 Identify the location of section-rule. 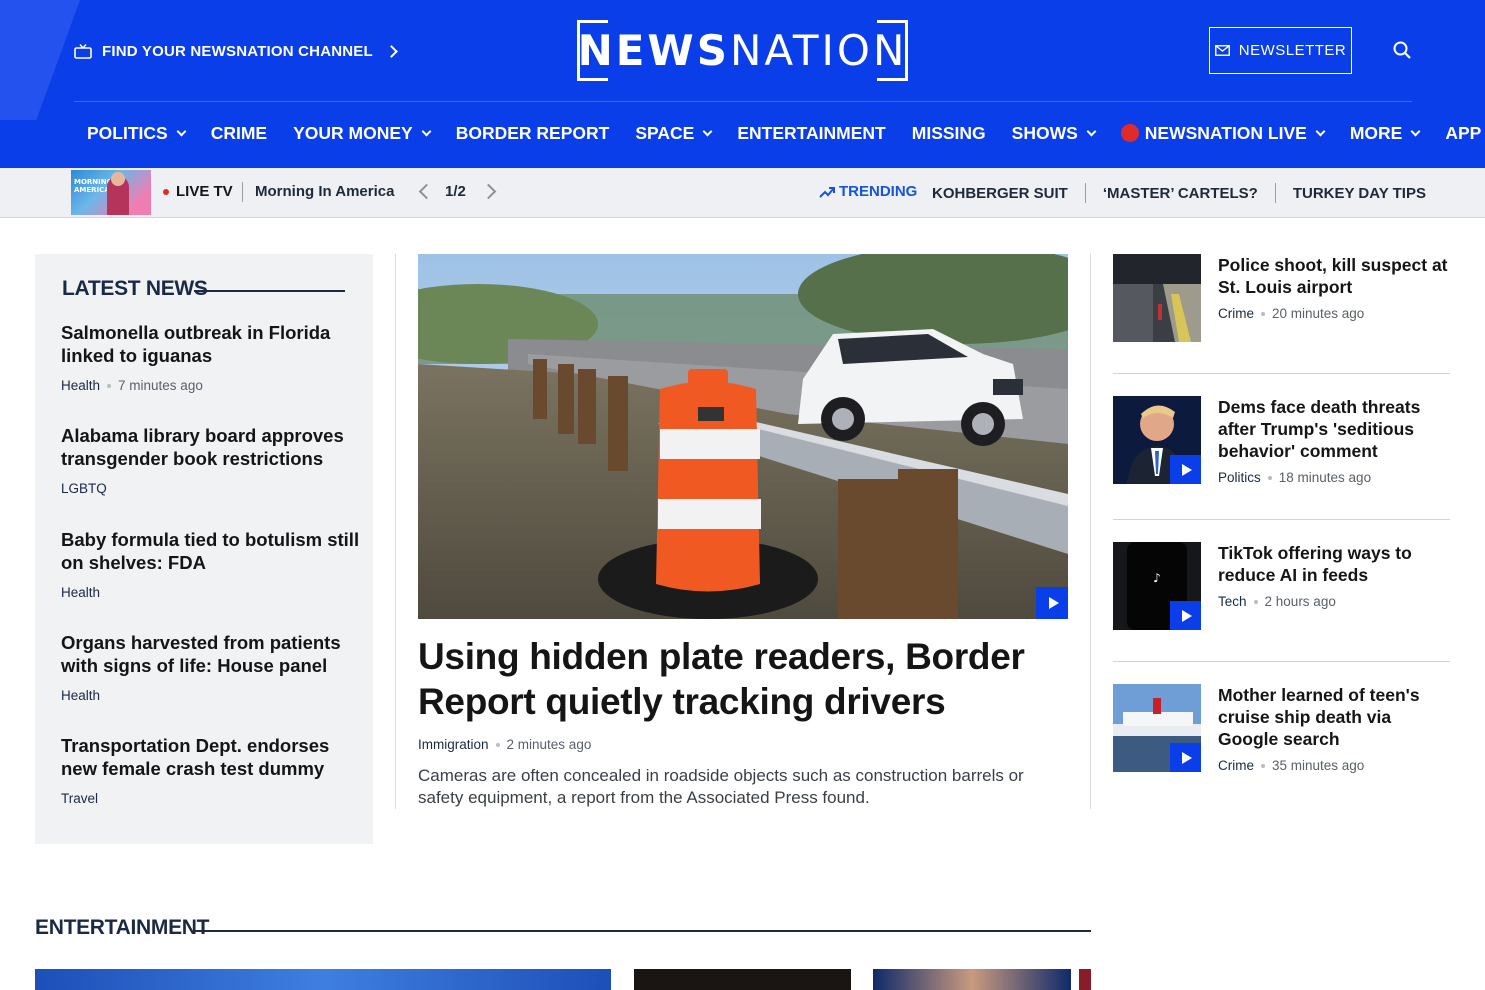
(269, 291).